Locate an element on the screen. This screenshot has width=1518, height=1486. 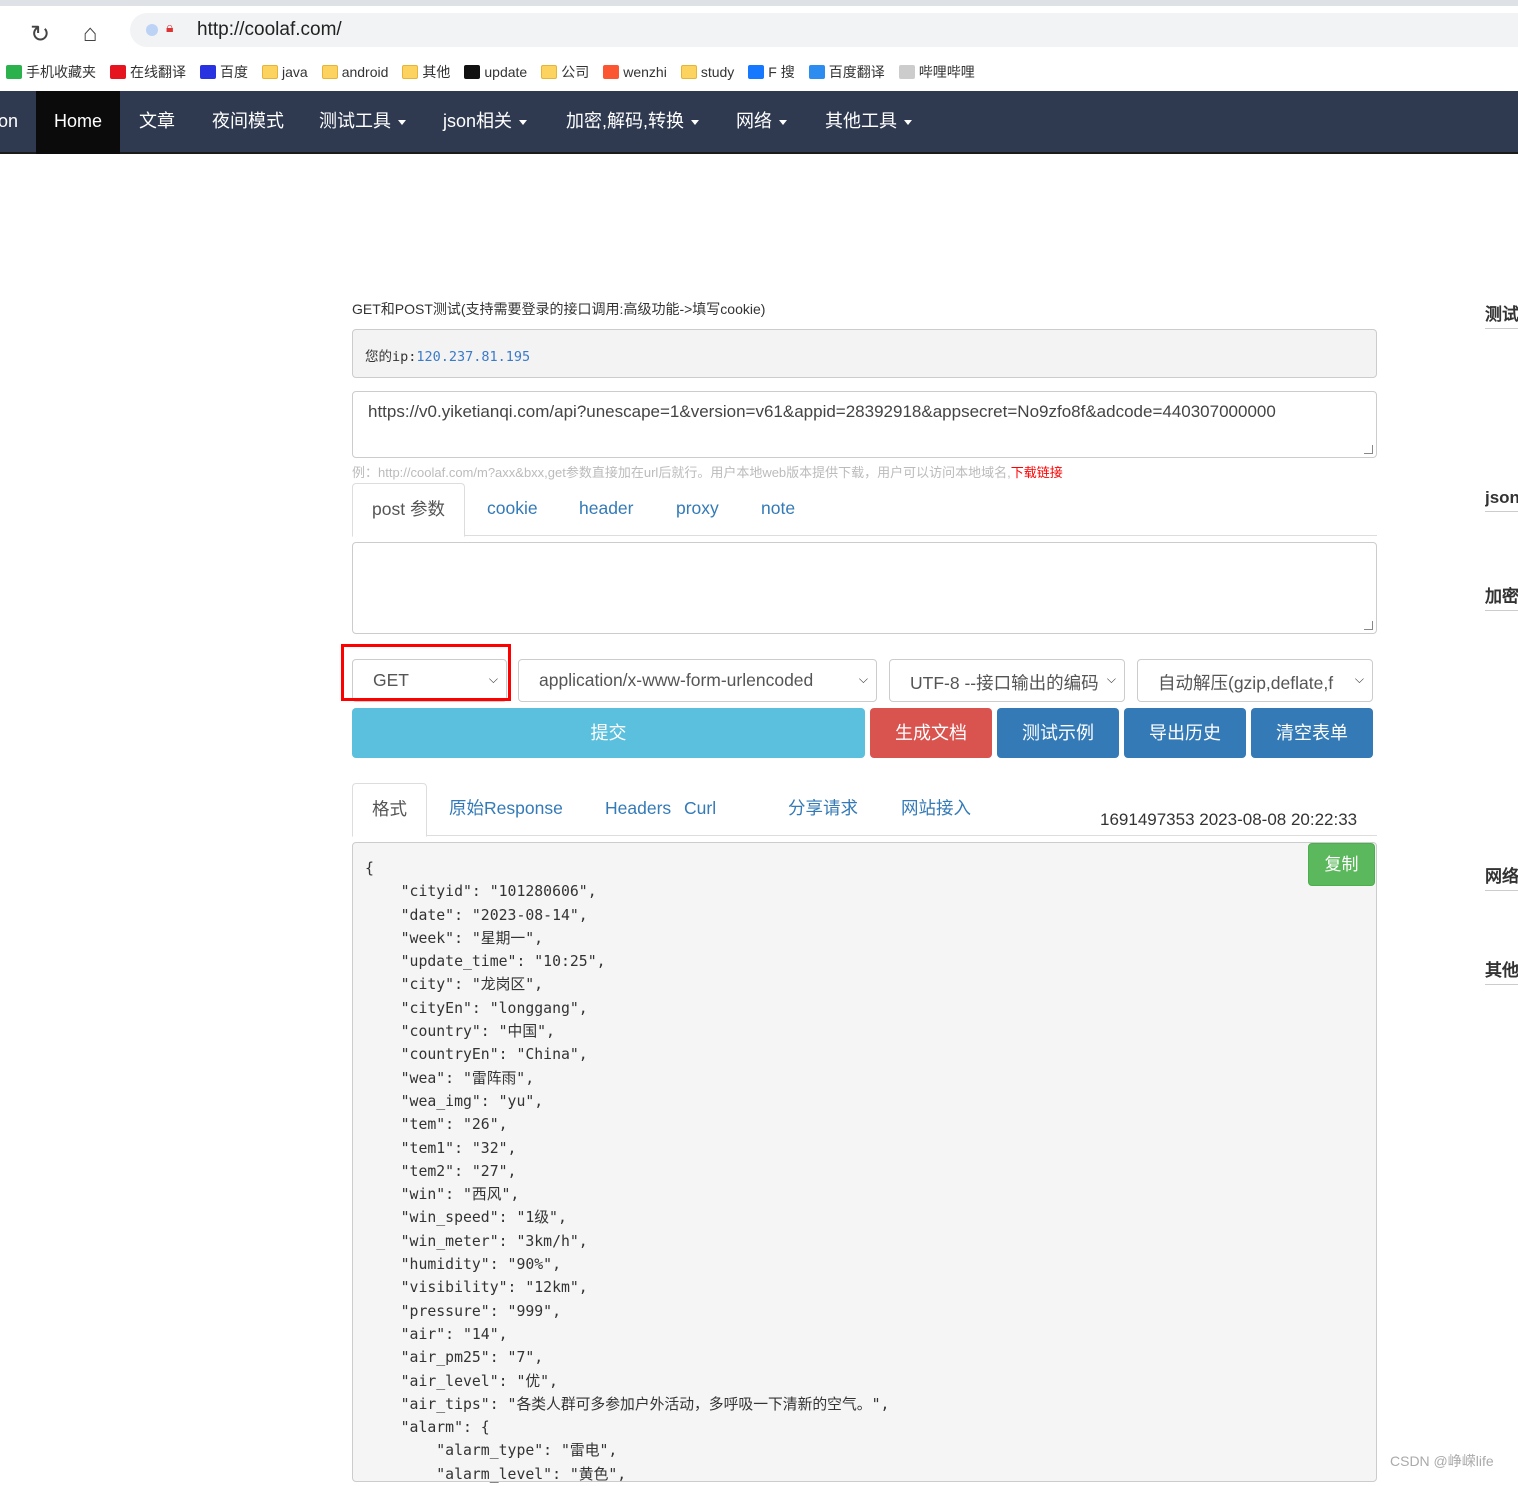
response-tab: 网站接入 is located at coordinates (936, 809).